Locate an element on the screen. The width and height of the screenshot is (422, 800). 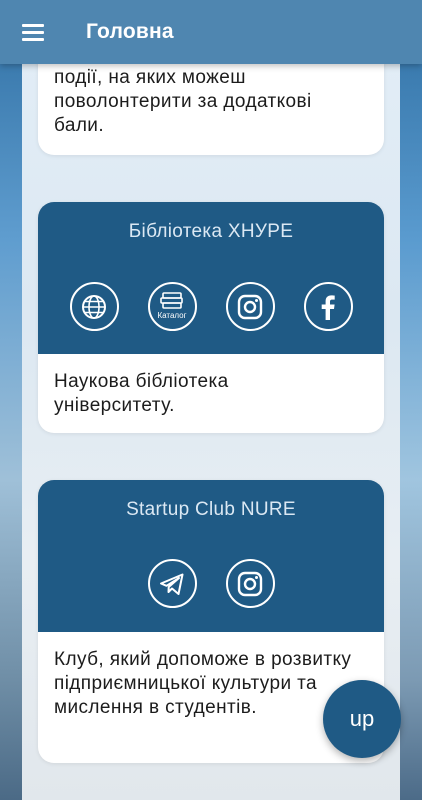
card-icons: Каталог is located at coordinates (211, 306).